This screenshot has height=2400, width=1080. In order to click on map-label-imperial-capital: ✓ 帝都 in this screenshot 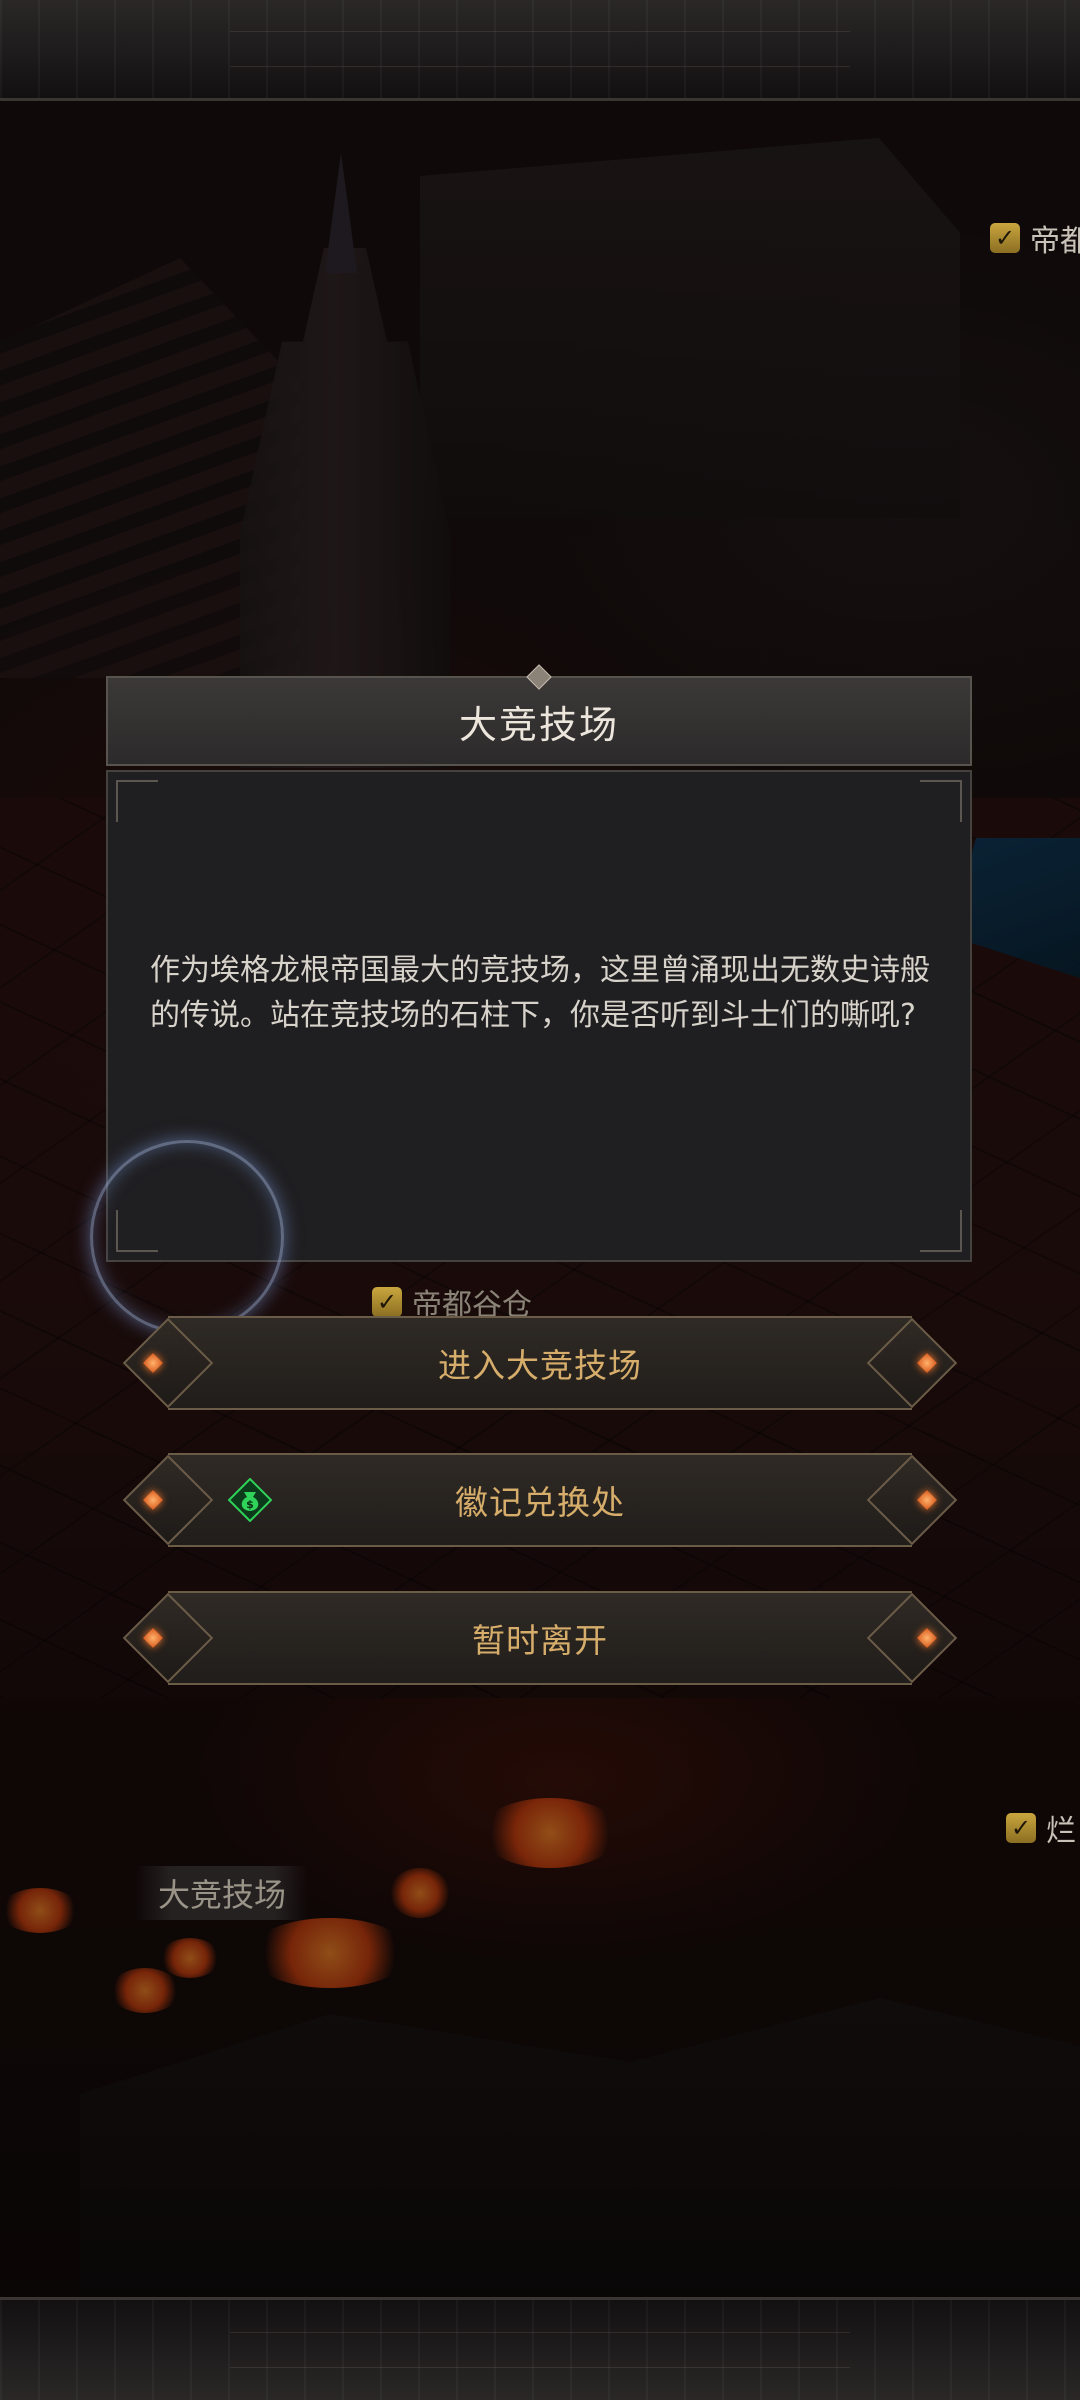, I will do `click(1035, 238)`.